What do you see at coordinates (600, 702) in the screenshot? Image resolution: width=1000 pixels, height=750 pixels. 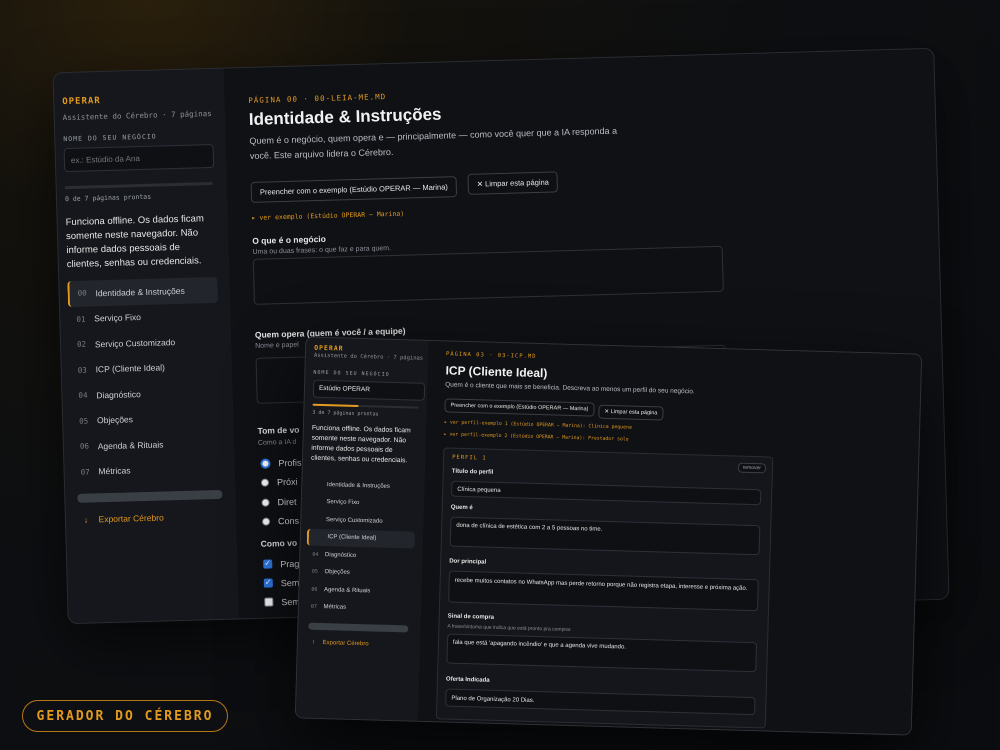 I see `offer-input: Plano de Organização 20 Dias.` at bounding box center [600, 702].